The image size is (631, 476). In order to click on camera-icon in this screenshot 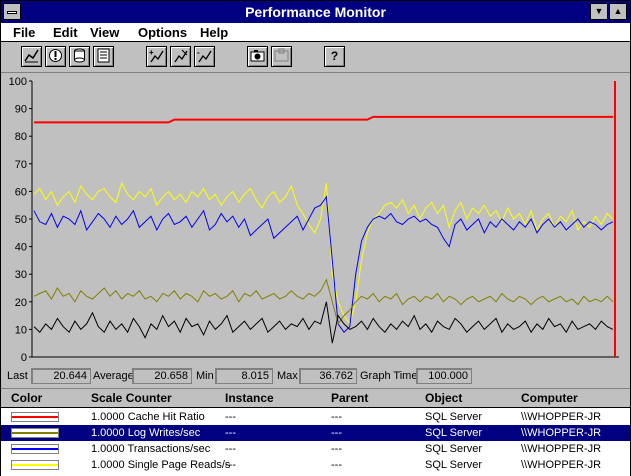, I will do `click(257, 56)`.